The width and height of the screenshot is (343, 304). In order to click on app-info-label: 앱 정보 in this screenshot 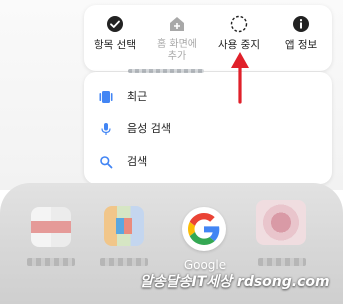, I will do `click(301, 45)`.